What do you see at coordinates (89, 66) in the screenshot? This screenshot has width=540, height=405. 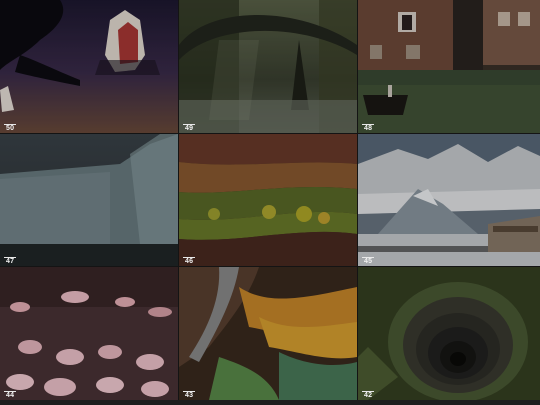 I see `gallery-tile-50: 50` at bounding box center [89, 66].